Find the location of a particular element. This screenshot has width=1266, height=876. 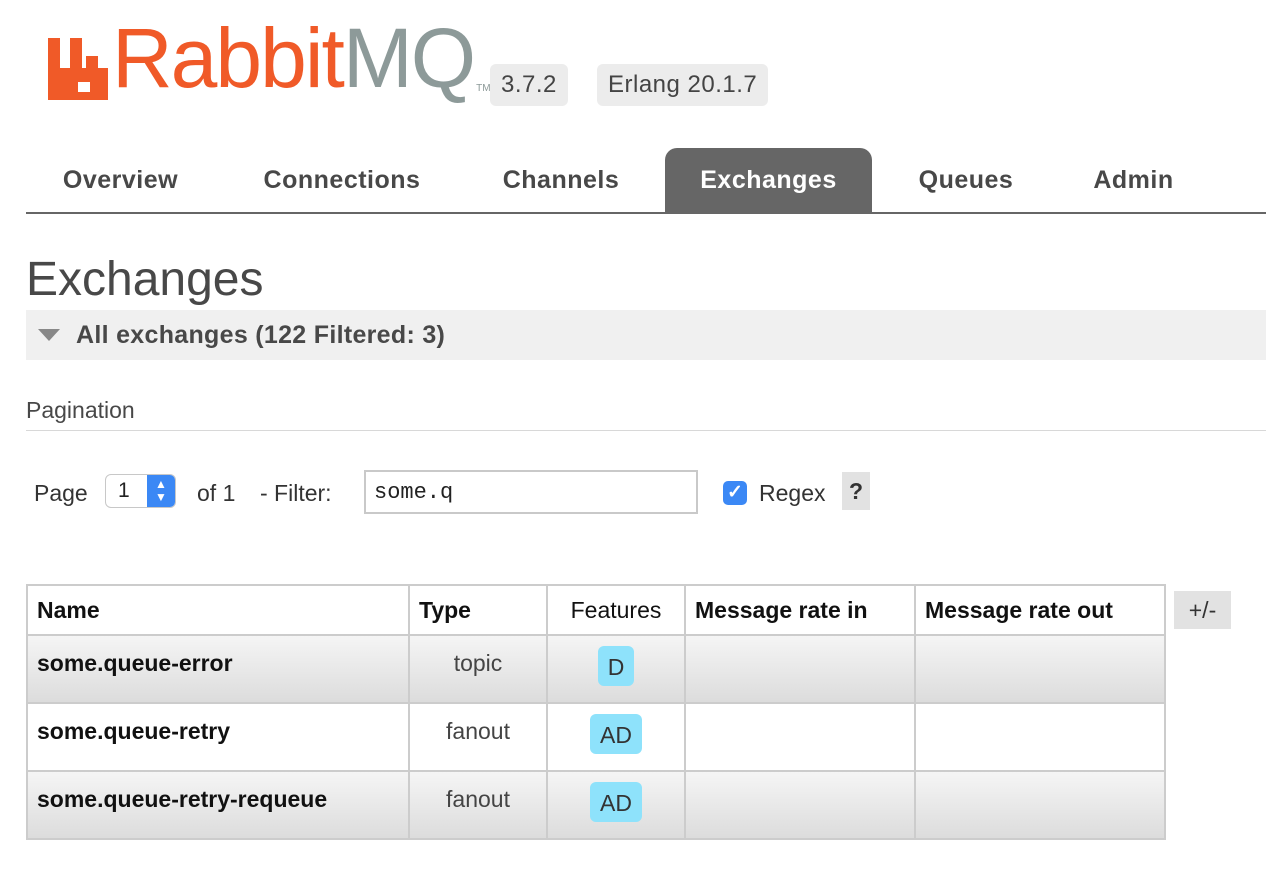

rabbitmq-logo: Rabbit MQ TM is located at coordinates (269, 58).